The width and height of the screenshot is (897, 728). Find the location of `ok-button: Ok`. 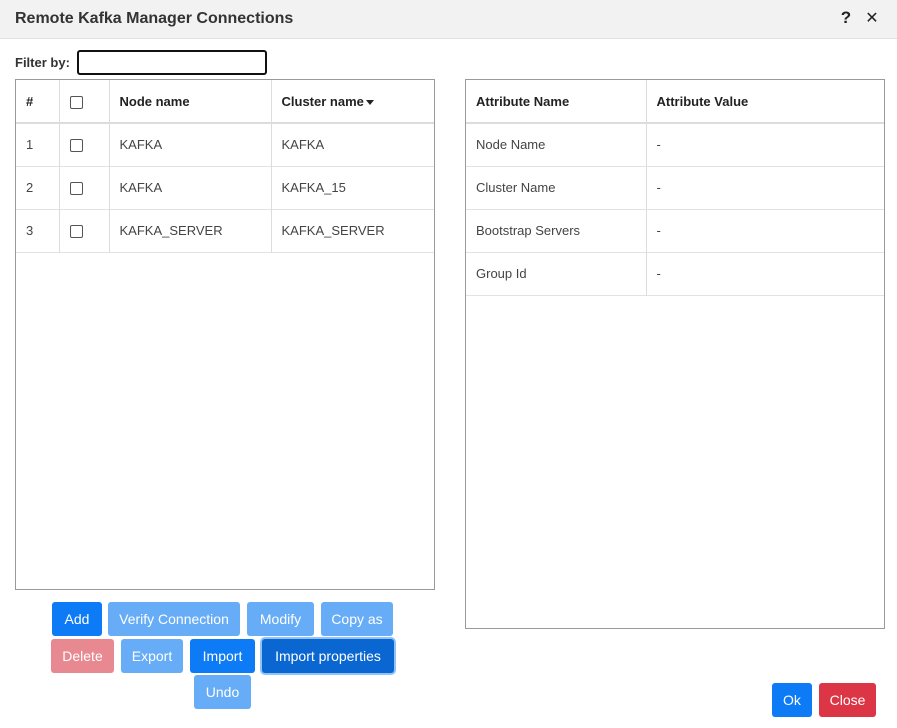

ok-button: Ok is located at coordinates (792, 700).